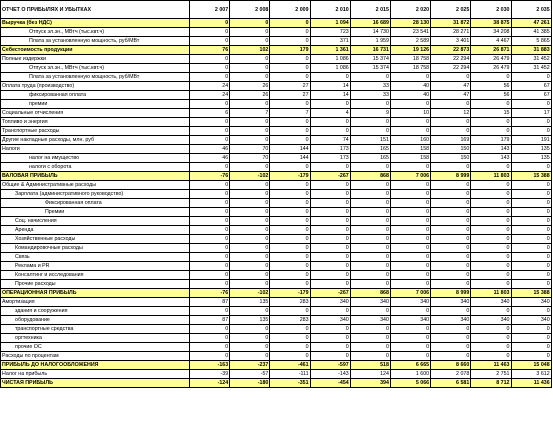 The height and width of the screenshot is (441, 553). Describe the element at coordinates (209, 374) in the screenshot. I see `value-cell: -39` at that location.